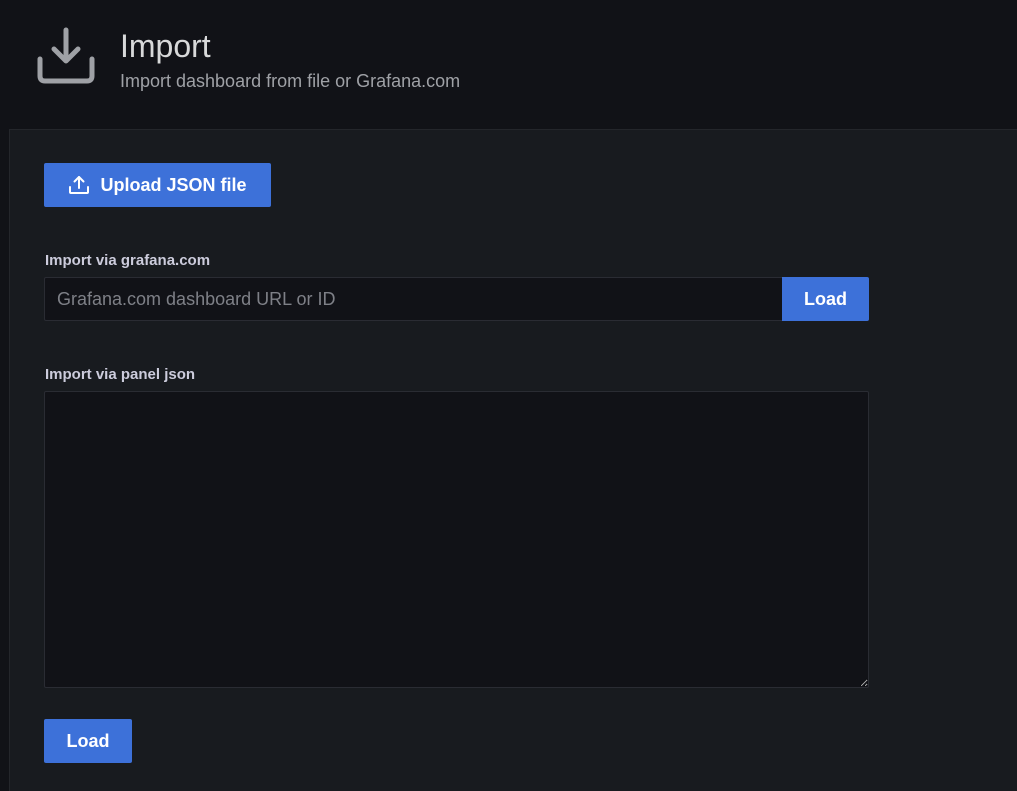  Describe the element at coordinates (165, 46) in the screenshot. I see `page-title: Import` at that location.